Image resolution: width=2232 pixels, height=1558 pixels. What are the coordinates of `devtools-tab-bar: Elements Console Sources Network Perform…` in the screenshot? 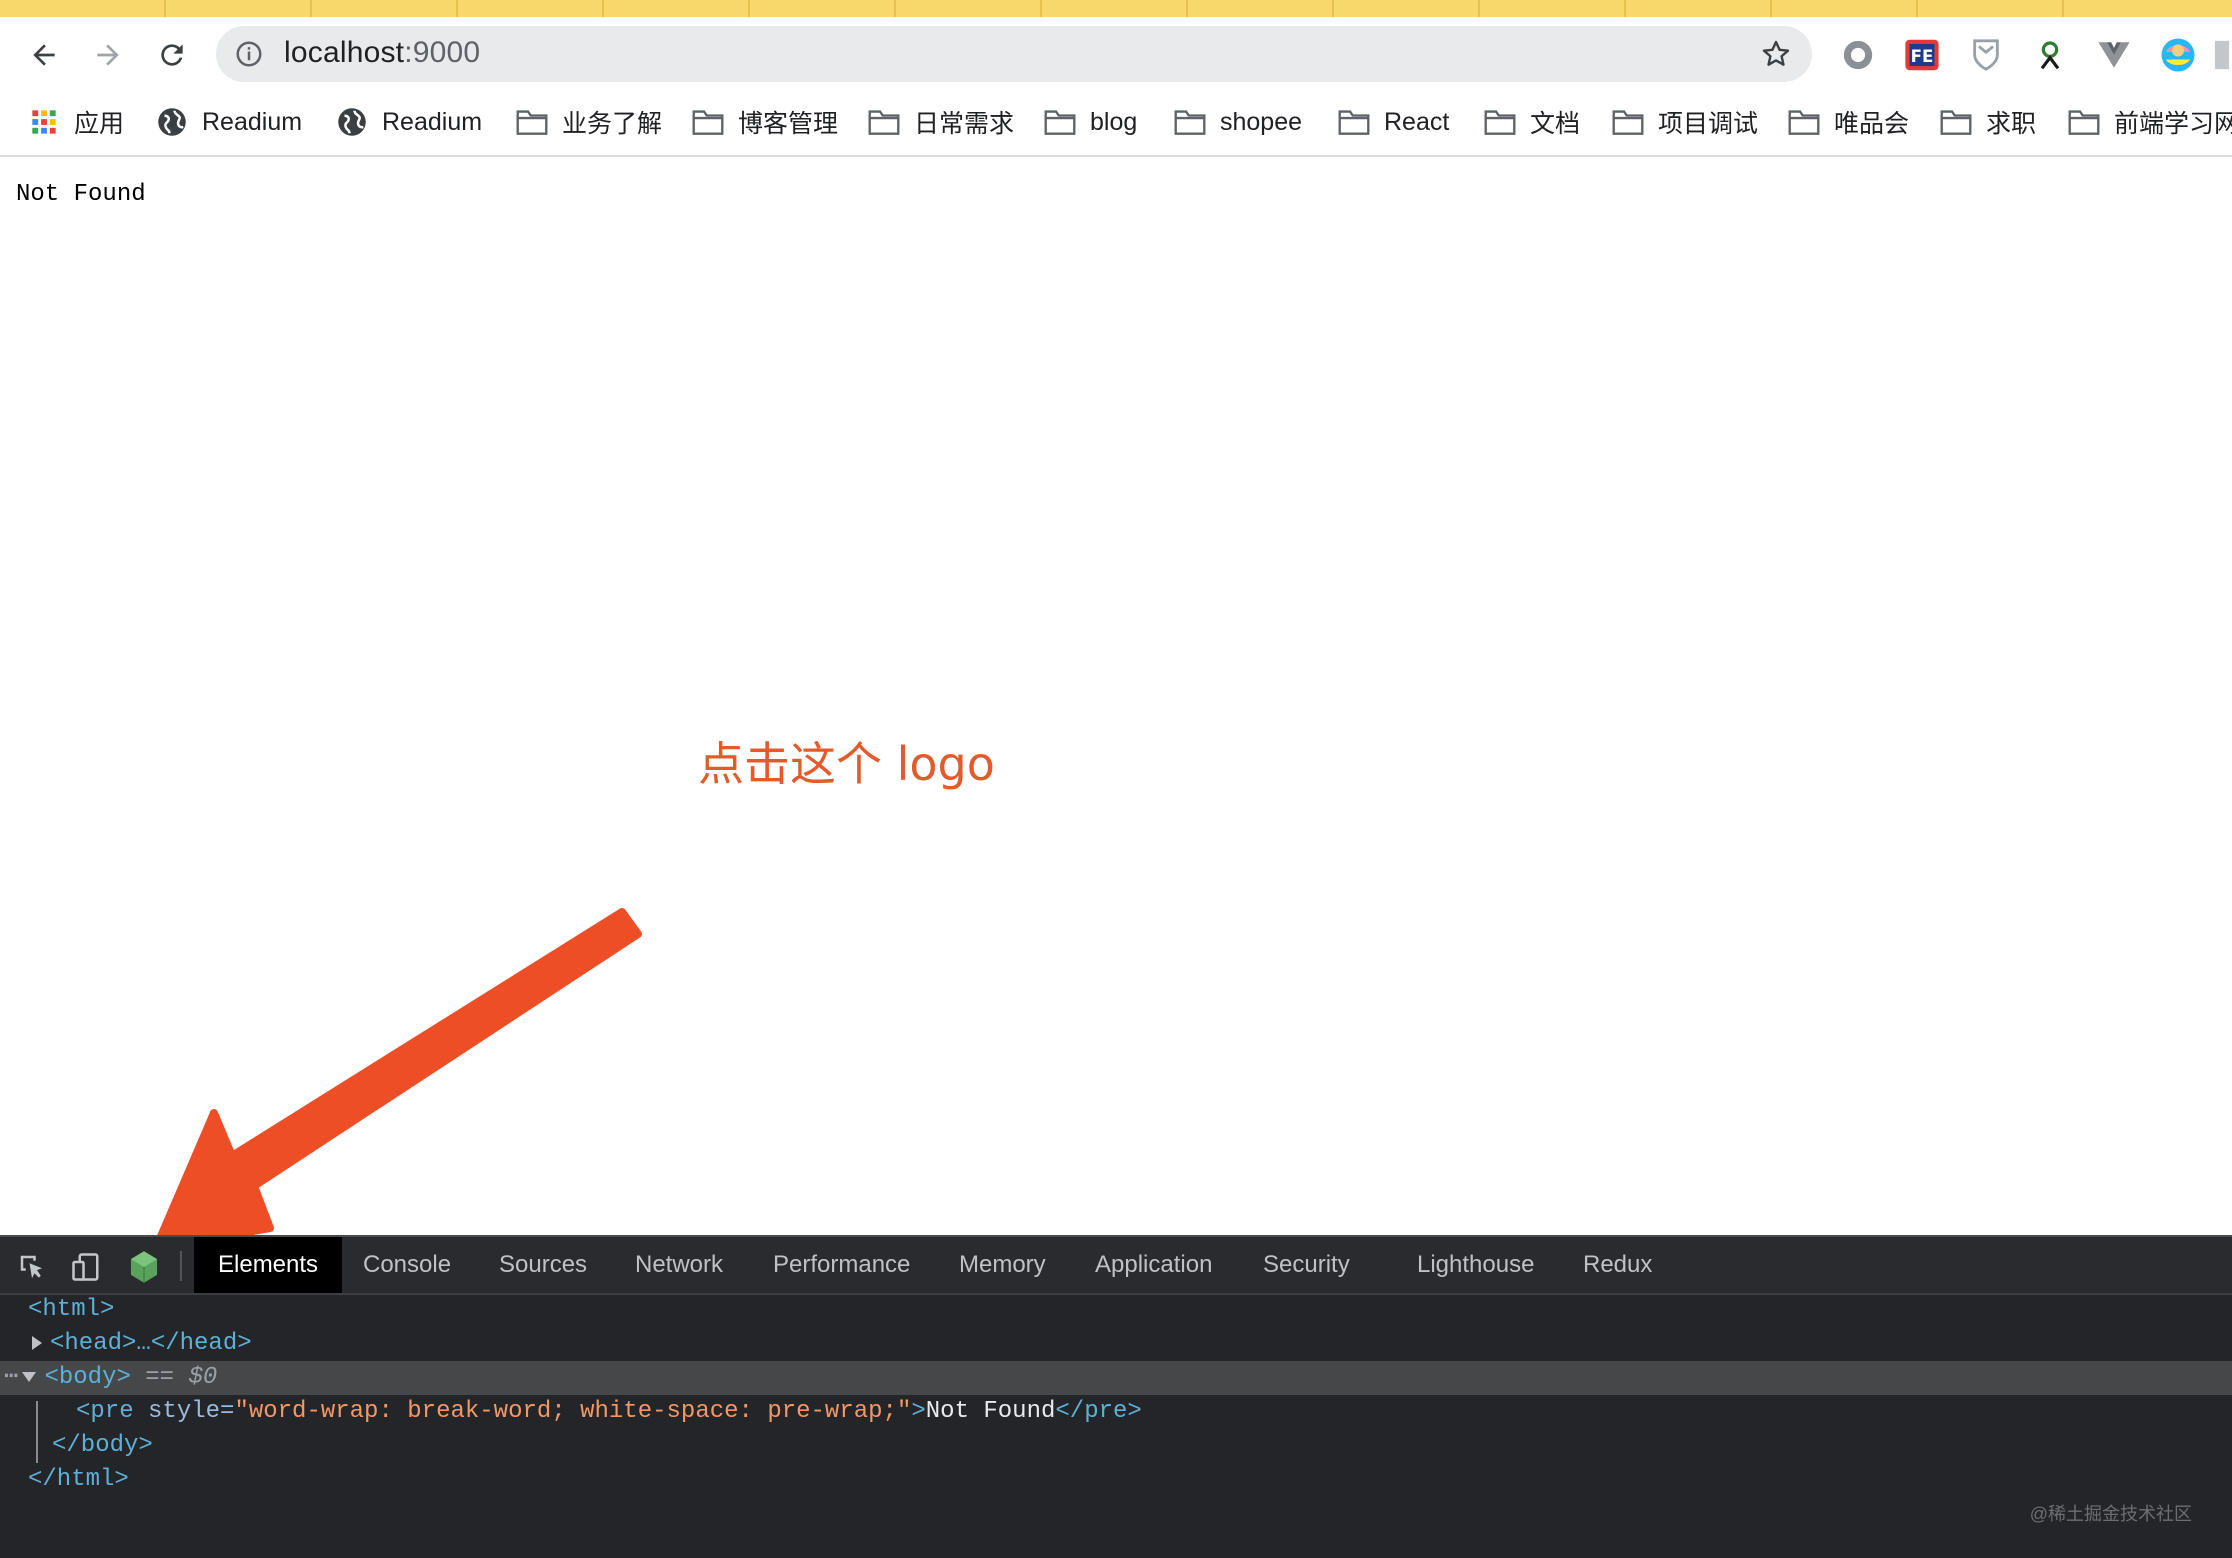 It's located at (1116, 1265).